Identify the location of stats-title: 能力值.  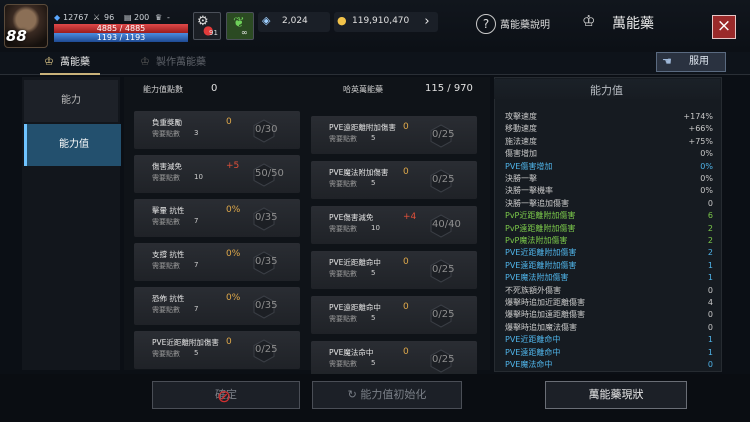
(606, 90).